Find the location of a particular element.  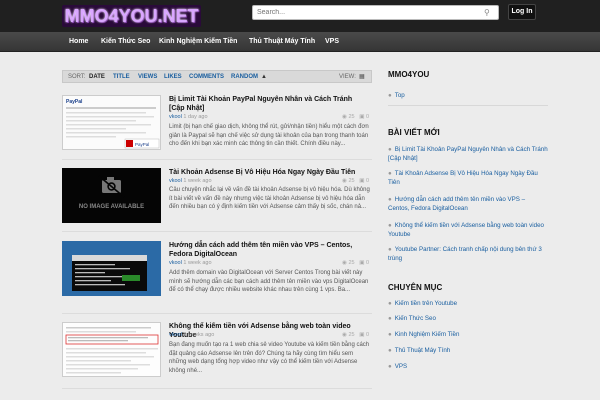

site-logo: MMO4YOU.NET is located at coordinates (131, 16).